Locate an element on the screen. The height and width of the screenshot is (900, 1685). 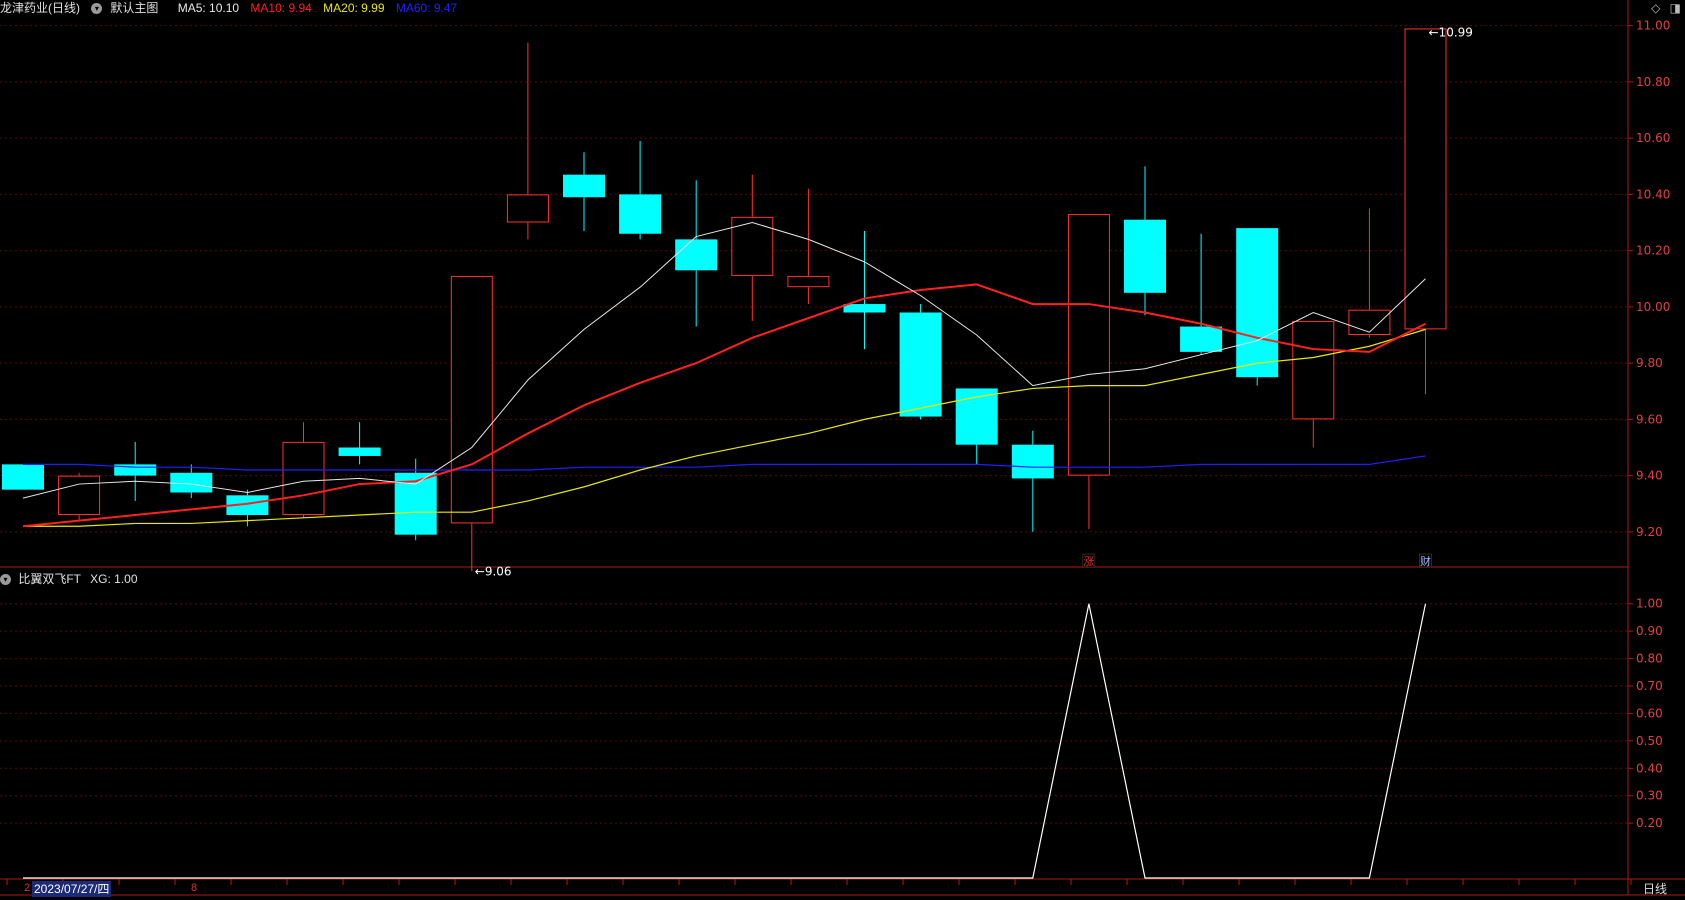
price-tick-label: 9.40 is located at coordinates (1649, 476).